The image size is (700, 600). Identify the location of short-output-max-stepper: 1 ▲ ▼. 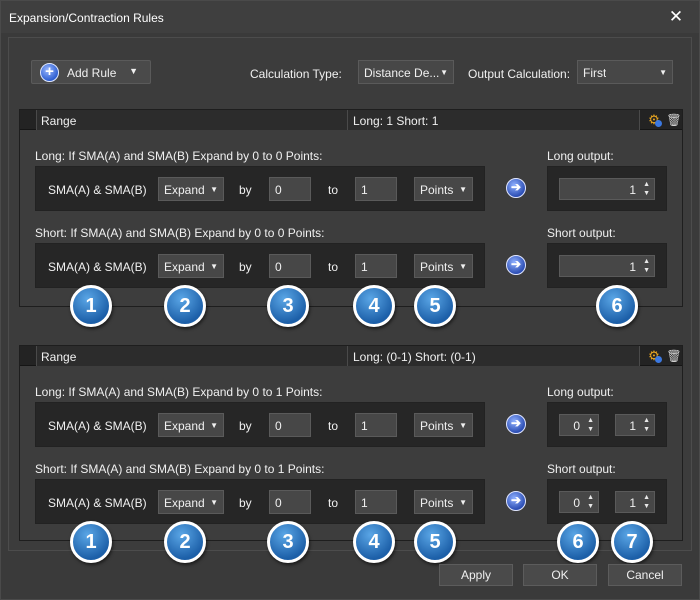
(635, 502).